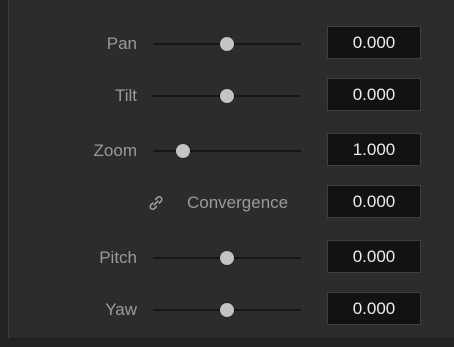 Image resolution: width=454 pixels, height=347 pixels. I want to click on pitch-label: Pitch, so click(118, 257).